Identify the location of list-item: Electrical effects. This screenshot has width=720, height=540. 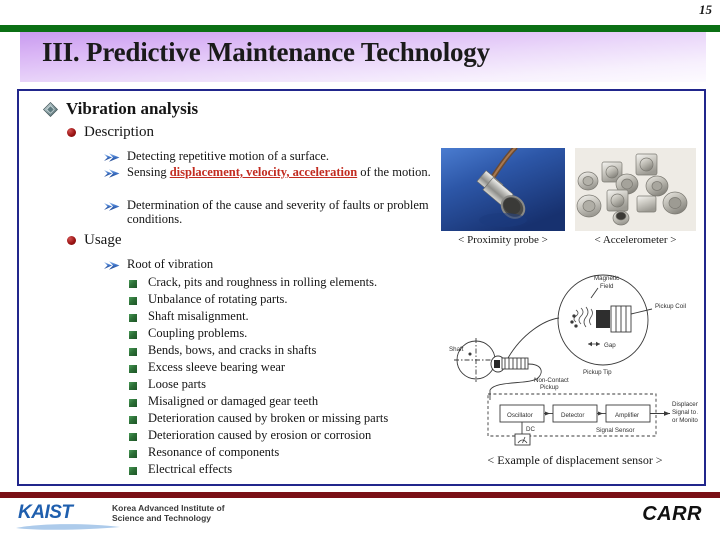
(180, 469).